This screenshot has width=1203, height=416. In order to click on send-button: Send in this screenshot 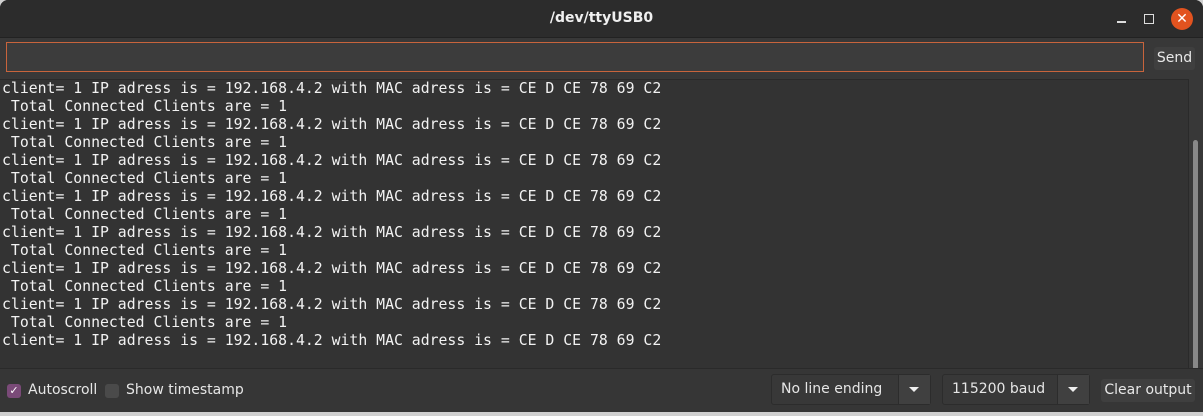, I will do `click(1174, 58)`.